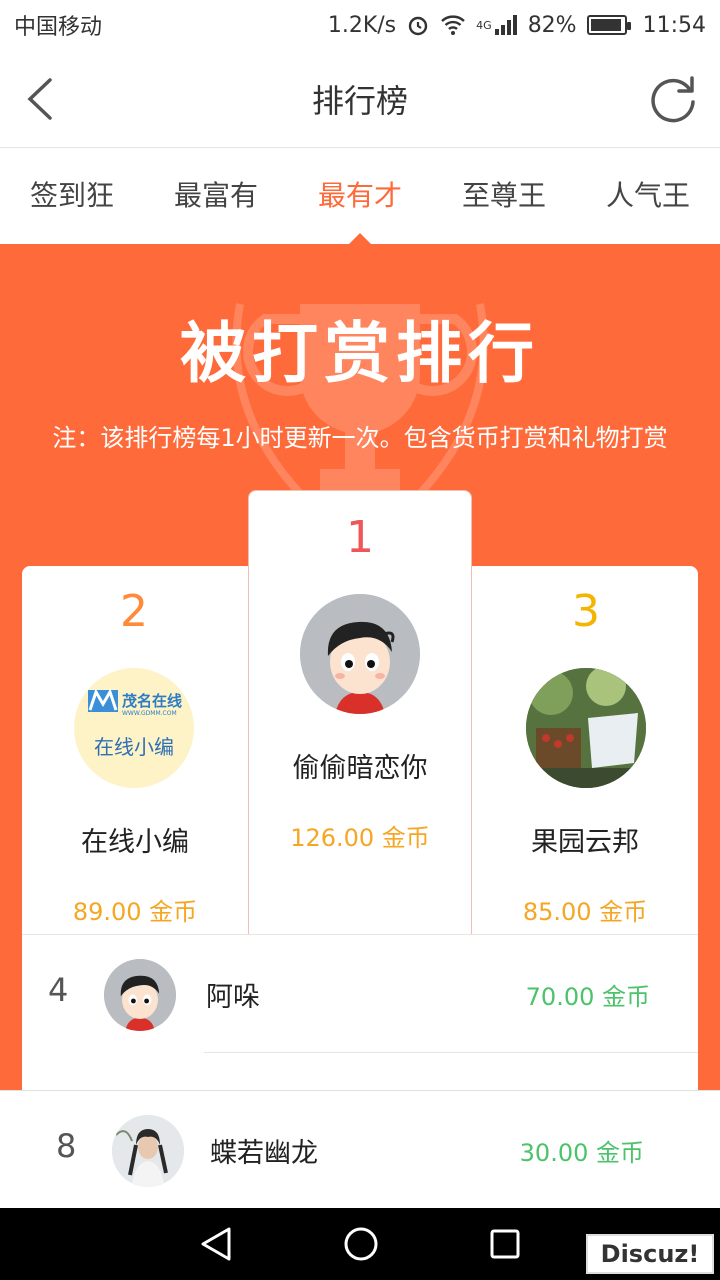  What do you see at coordinates (134, 611) in the screenshot?
I see `rank-2-number: 2` at bounding box center [134, 611].